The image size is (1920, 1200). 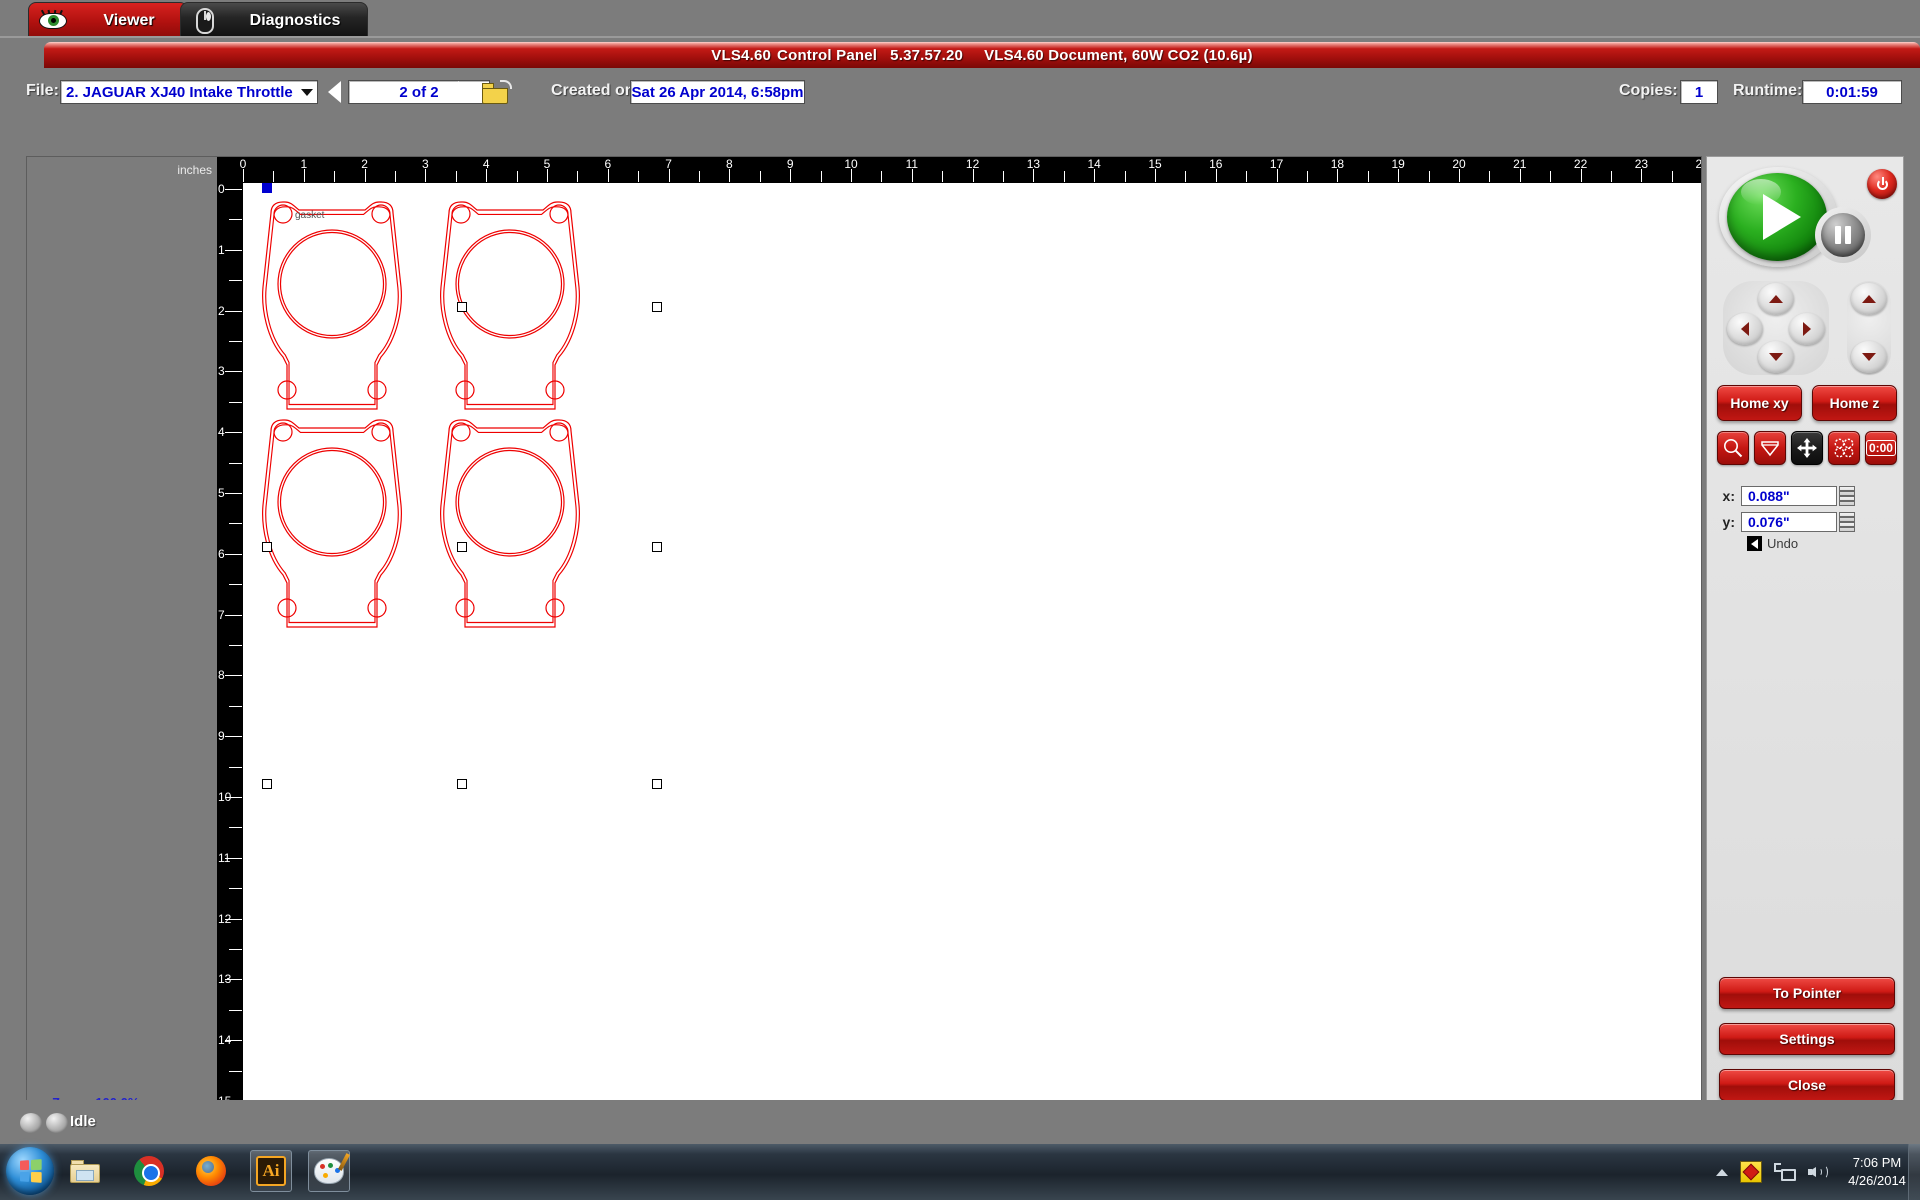 What do you see at coordinates (1882, 184) in the screenshot?
I see `power-button` at bounding box center [1882, 184].